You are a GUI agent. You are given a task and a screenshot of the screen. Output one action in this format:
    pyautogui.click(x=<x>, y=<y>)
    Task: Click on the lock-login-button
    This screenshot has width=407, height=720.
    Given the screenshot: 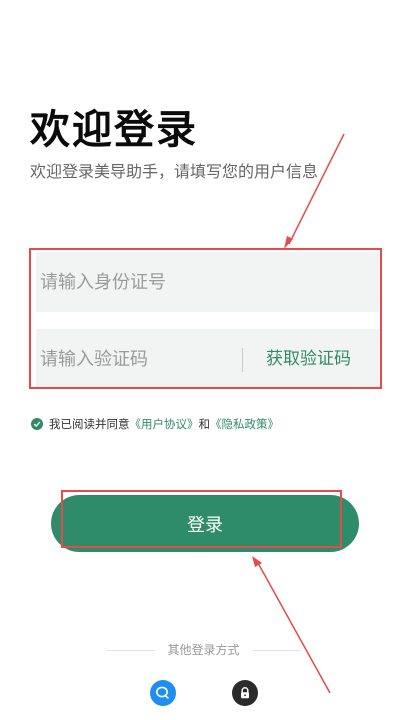 What is the action you would take?
    pyautogui.click(x=245, y=693)
    